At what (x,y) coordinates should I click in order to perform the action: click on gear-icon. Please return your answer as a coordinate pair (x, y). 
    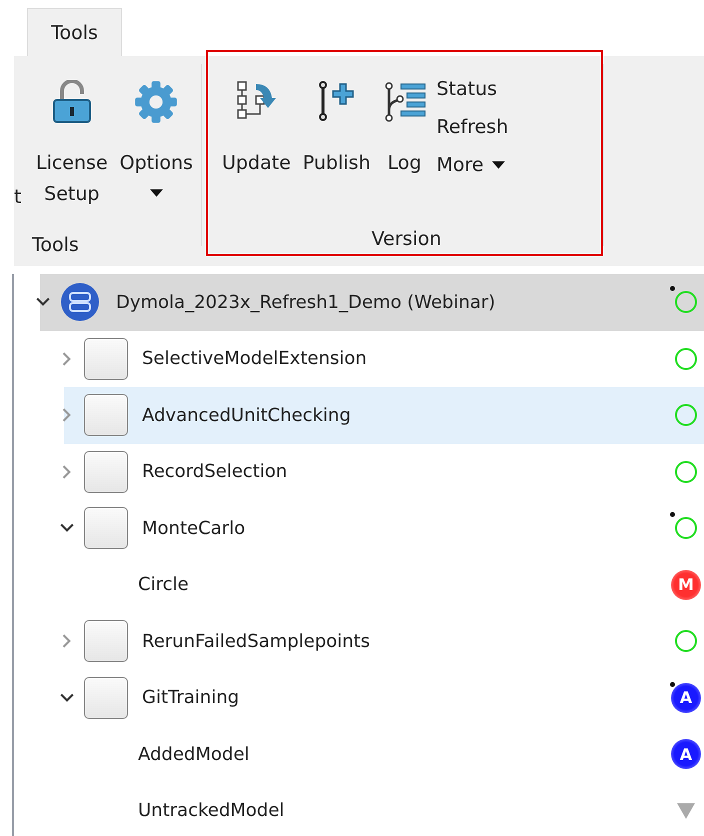
    Looking at the image, I should click on (156, 102).